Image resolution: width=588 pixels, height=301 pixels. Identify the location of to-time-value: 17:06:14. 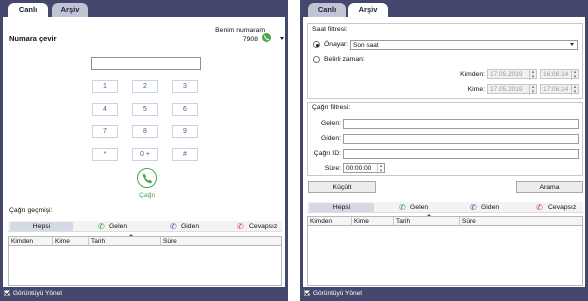
(556, 89).